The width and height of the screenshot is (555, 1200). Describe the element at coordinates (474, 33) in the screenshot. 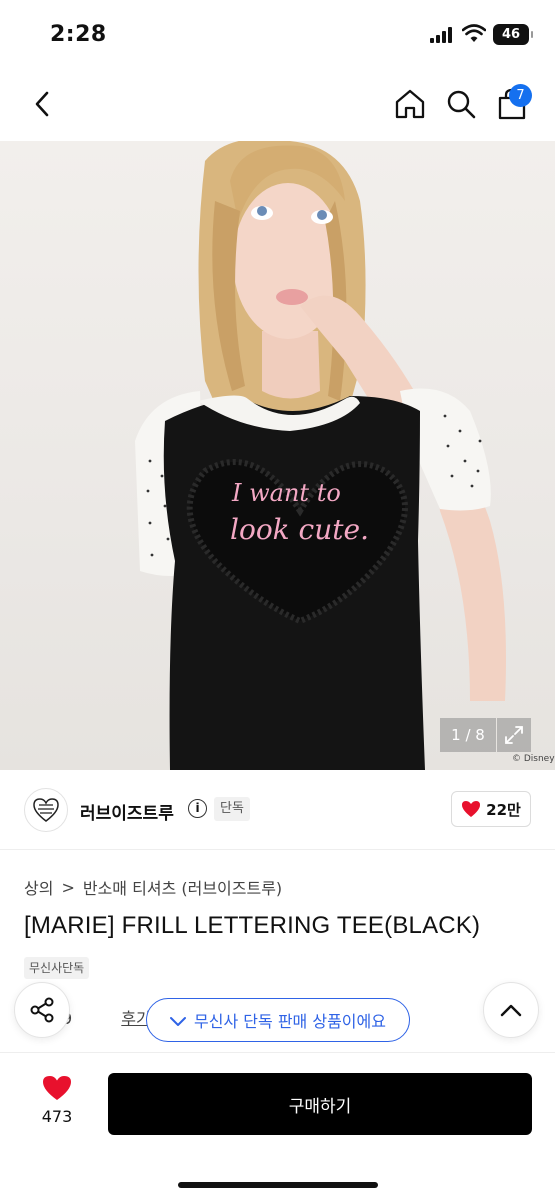

I see `wifi-icon` at that location.